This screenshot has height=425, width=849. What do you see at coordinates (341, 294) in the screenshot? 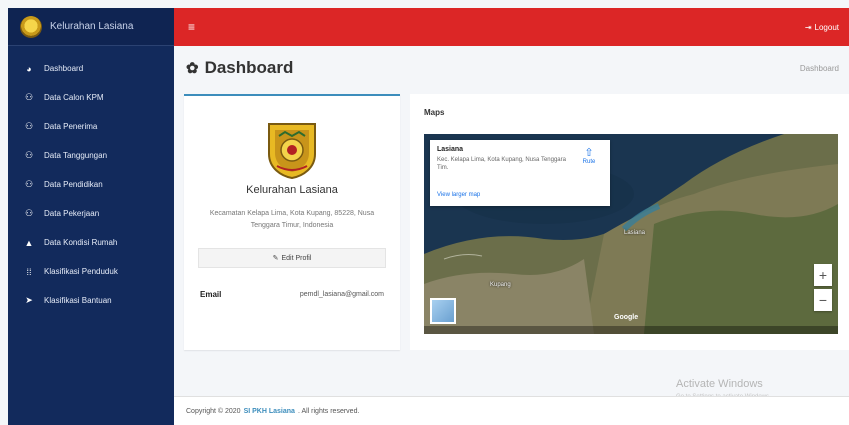
I see `email-value: pemdl_lasiana@gmail.com` at bounding box center [341, 294].